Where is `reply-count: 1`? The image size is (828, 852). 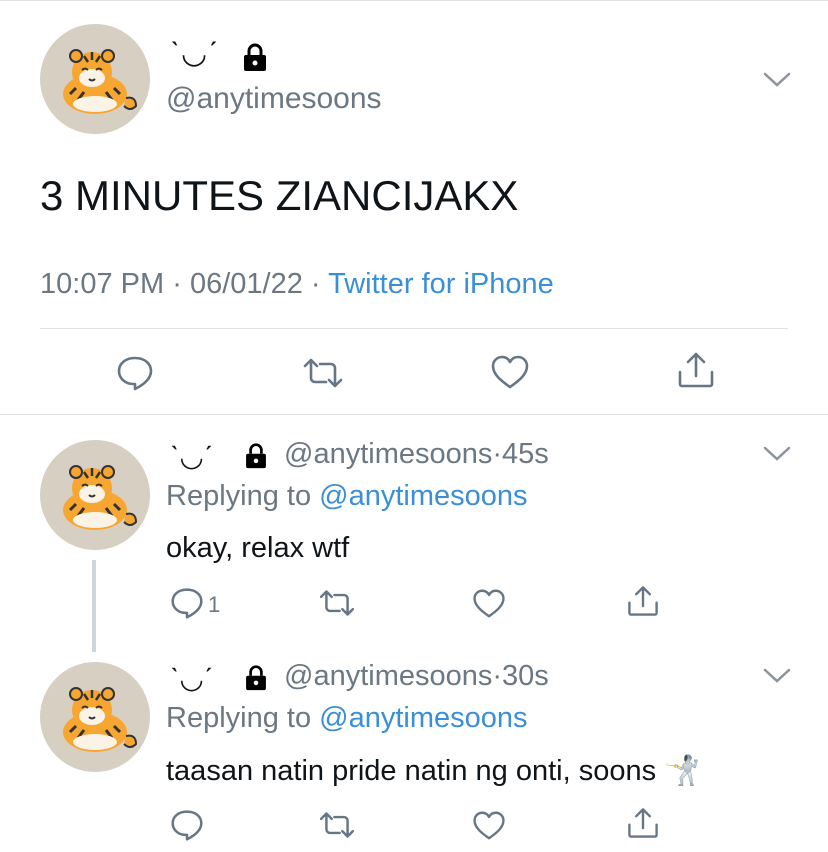 reply-count: 1 is located at coordinates (214, 604).